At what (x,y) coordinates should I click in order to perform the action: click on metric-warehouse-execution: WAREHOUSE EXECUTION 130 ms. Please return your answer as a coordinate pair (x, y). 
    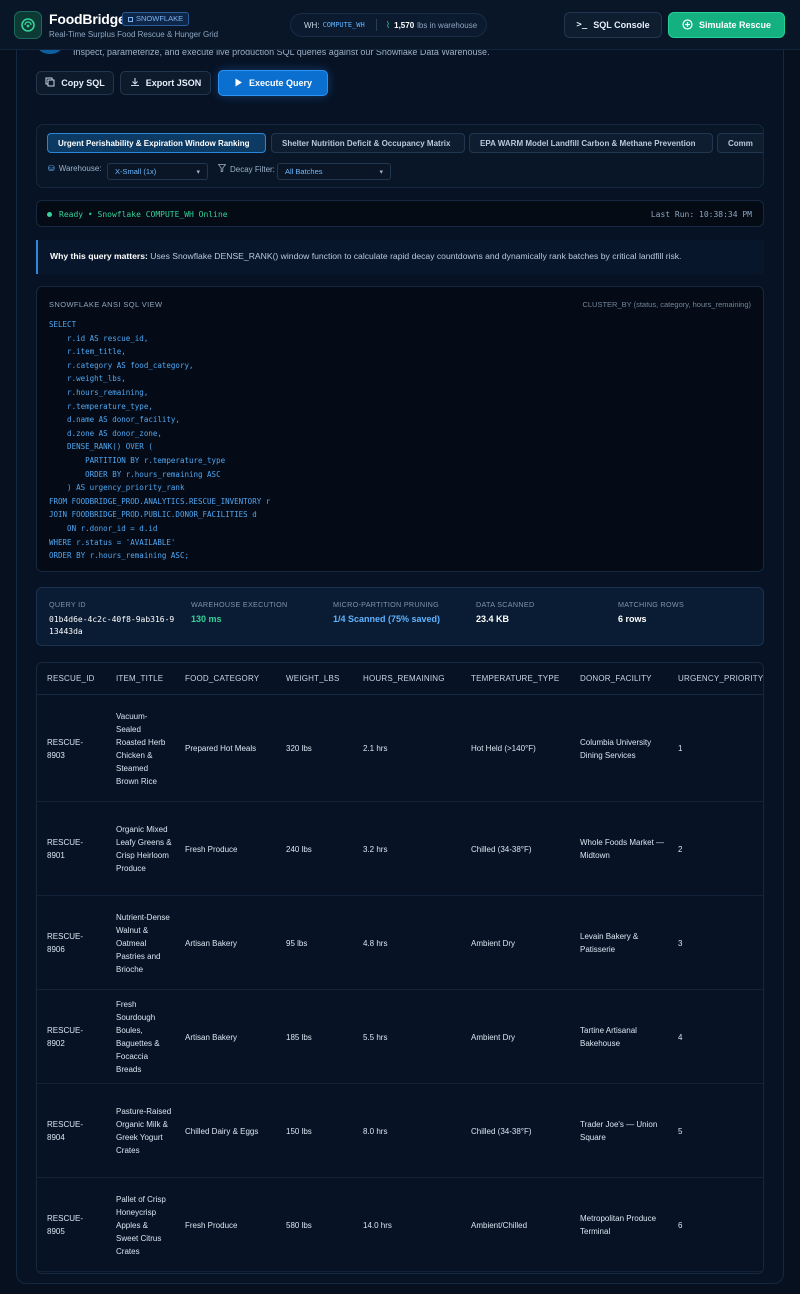
    Looking at the image, I should click on (239, 612).